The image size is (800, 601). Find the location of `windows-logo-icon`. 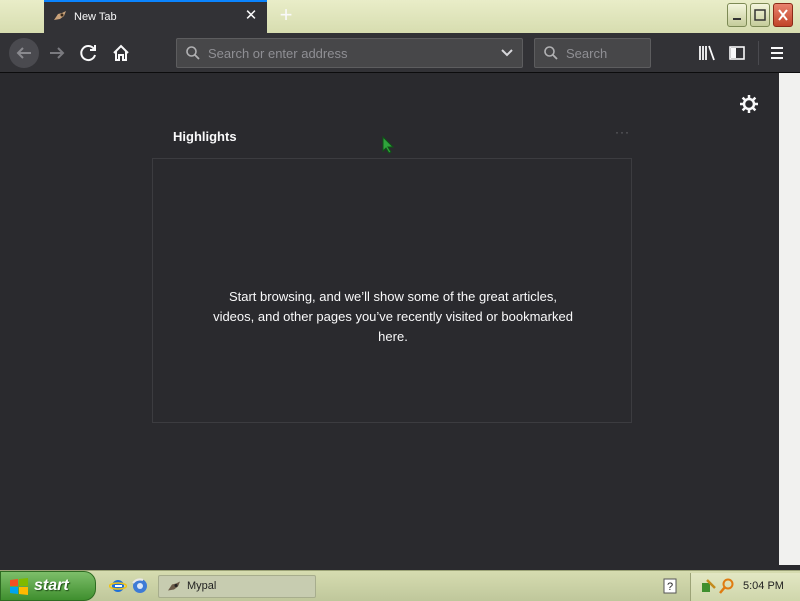

windows-logo-icon is located at coordinates (19, 586).